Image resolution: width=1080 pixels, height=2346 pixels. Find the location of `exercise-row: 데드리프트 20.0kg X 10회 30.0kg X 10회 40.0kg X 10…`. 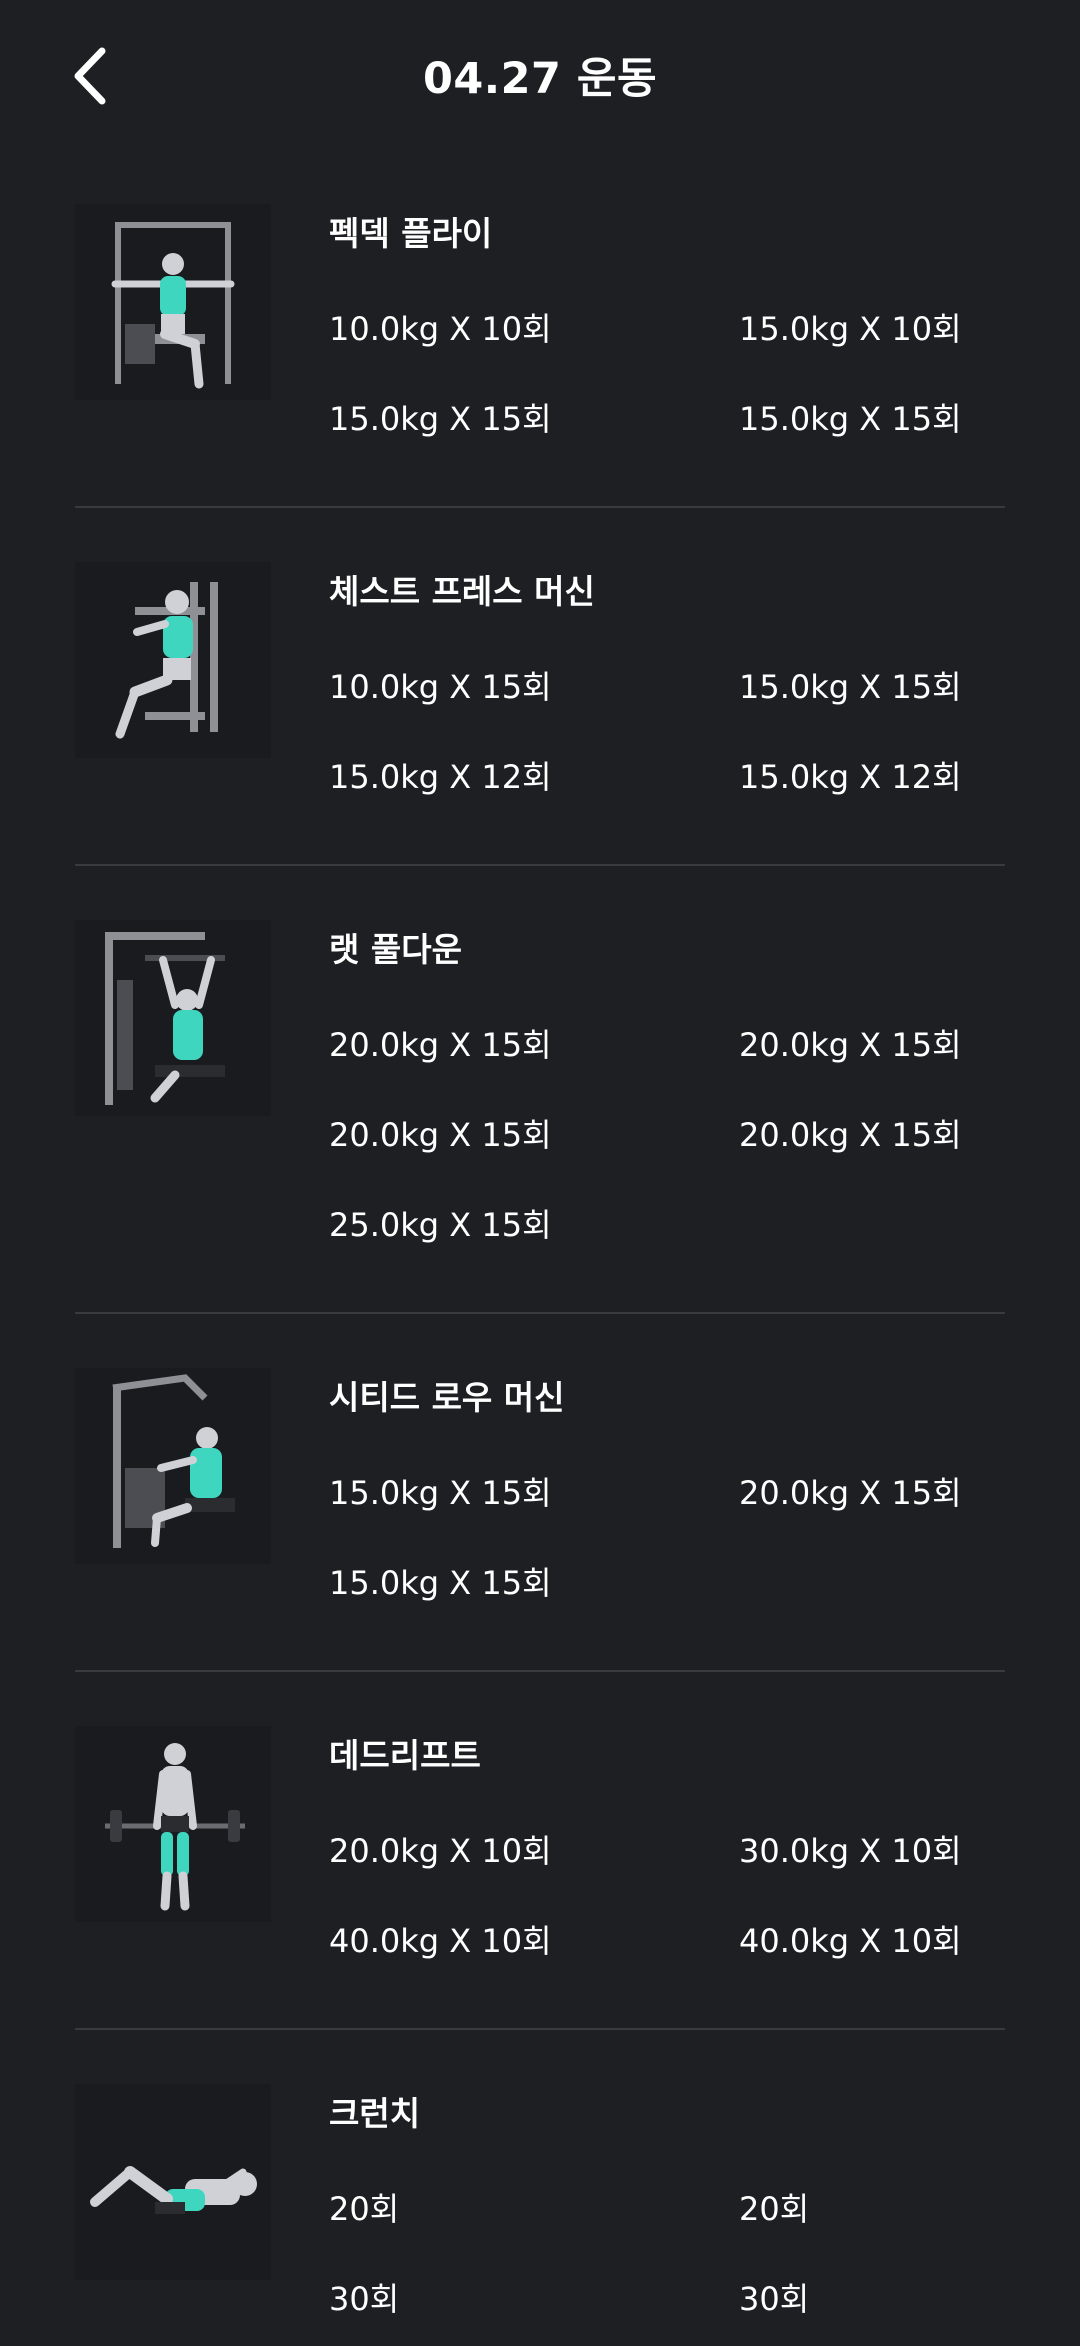

exercise-row: 데드리프트 20.0kg X 10회 30.0kg X 10회 40.0kg X 10… is located at coordinates (540, 1851).